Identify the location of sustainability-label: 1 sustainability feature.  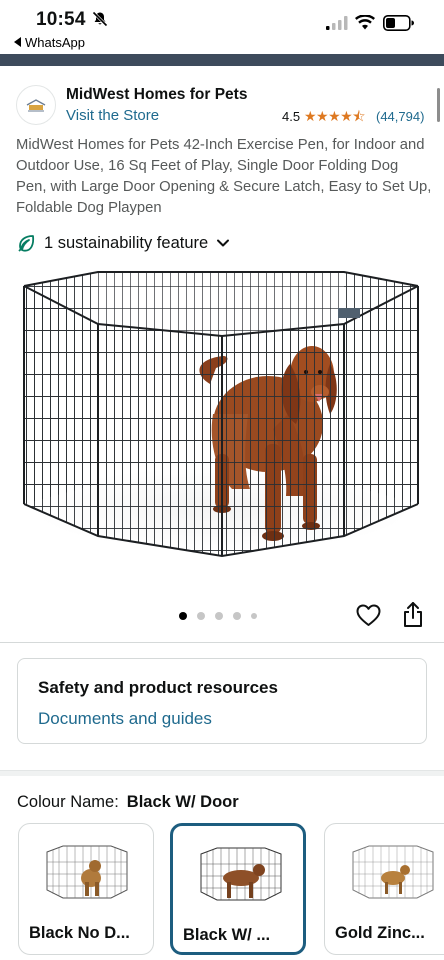
(126, 242).